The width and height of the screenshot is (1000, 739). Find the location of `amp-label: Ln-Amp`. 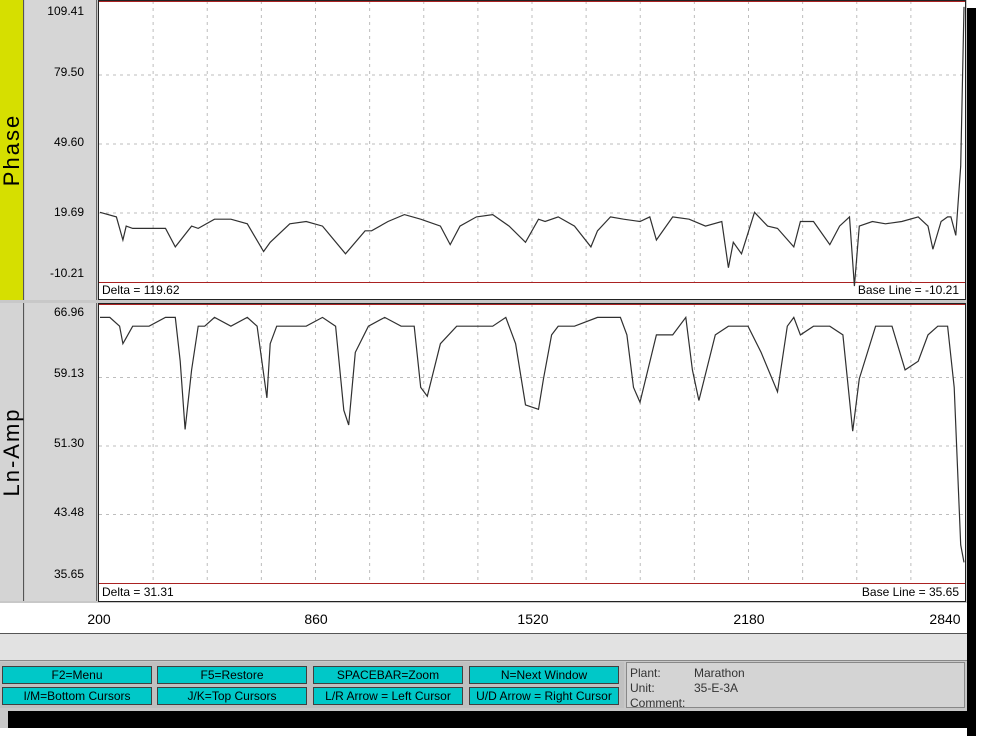

amp-label: Ln-Amp is located at coordinates (12, 452).